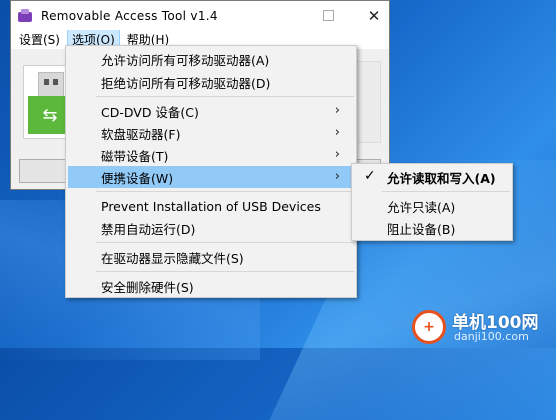 This screenshot has width=556, height=420. I want to click on submenu-item-read-only: 允许只读(A), so click(432, 206).